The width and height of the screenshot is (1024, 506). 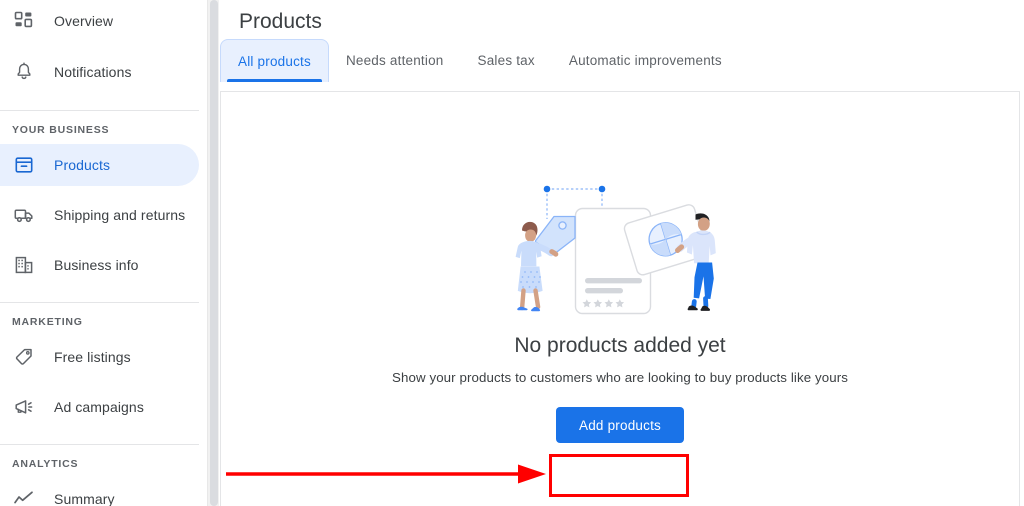 I want to click on sidebar-item-business-info: Business info, so click(x=103, y=265).